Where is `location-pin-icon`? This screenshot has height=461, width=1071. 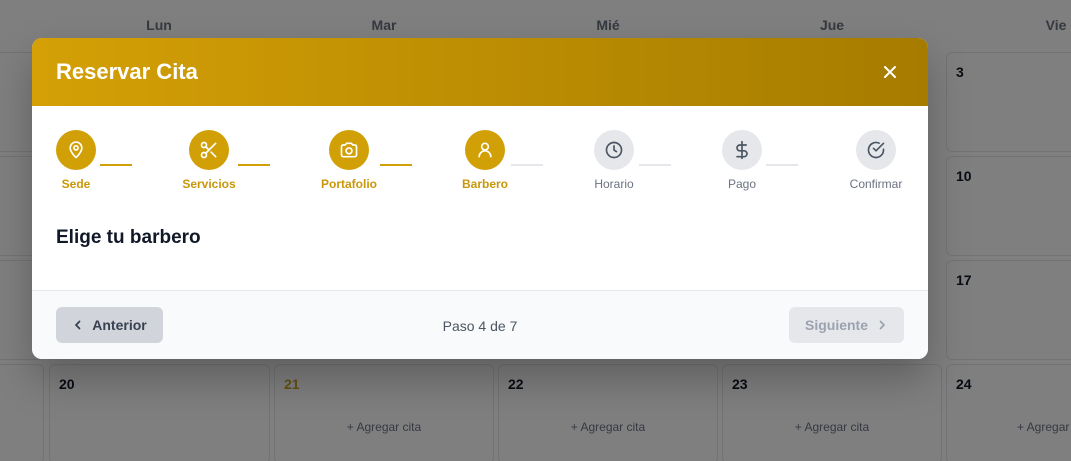 location-pin-icon is located at coordinates (76, 150).